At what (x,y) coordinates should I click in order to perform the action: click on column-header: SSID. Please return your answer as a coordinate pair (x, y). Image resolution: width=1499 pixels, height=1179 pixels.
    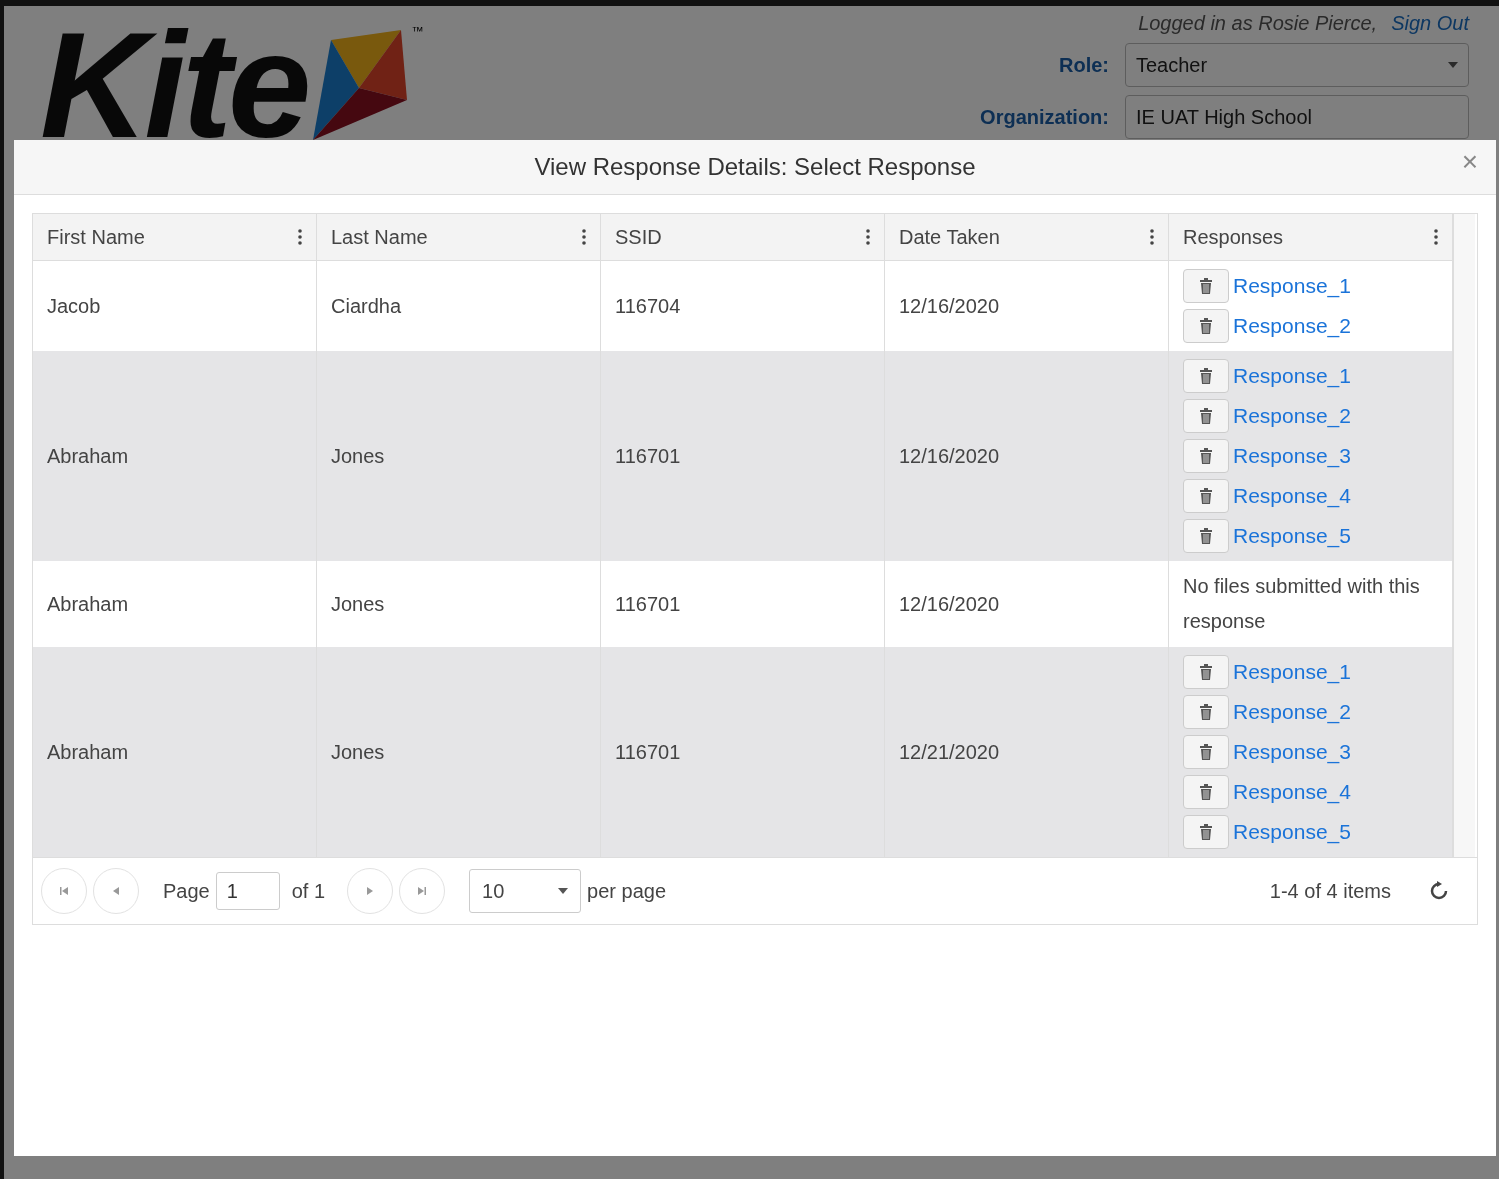
    Looking at the image, I should click on (743, 237).